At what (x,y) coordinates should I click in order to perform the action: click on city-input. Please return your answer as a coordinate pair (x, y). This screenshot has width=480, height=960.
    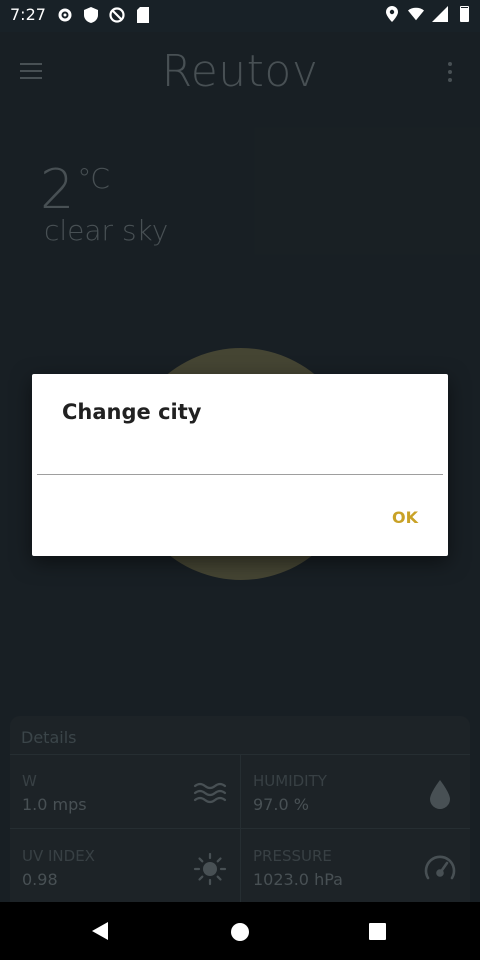
    Looking at the image, I should click on (240, 459).